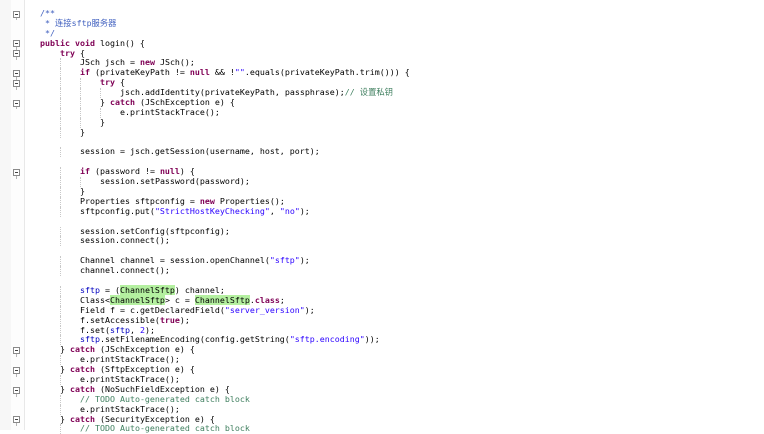 The image size is (764, 434). I want to click on code-token: JSch();, so click(174, 62).